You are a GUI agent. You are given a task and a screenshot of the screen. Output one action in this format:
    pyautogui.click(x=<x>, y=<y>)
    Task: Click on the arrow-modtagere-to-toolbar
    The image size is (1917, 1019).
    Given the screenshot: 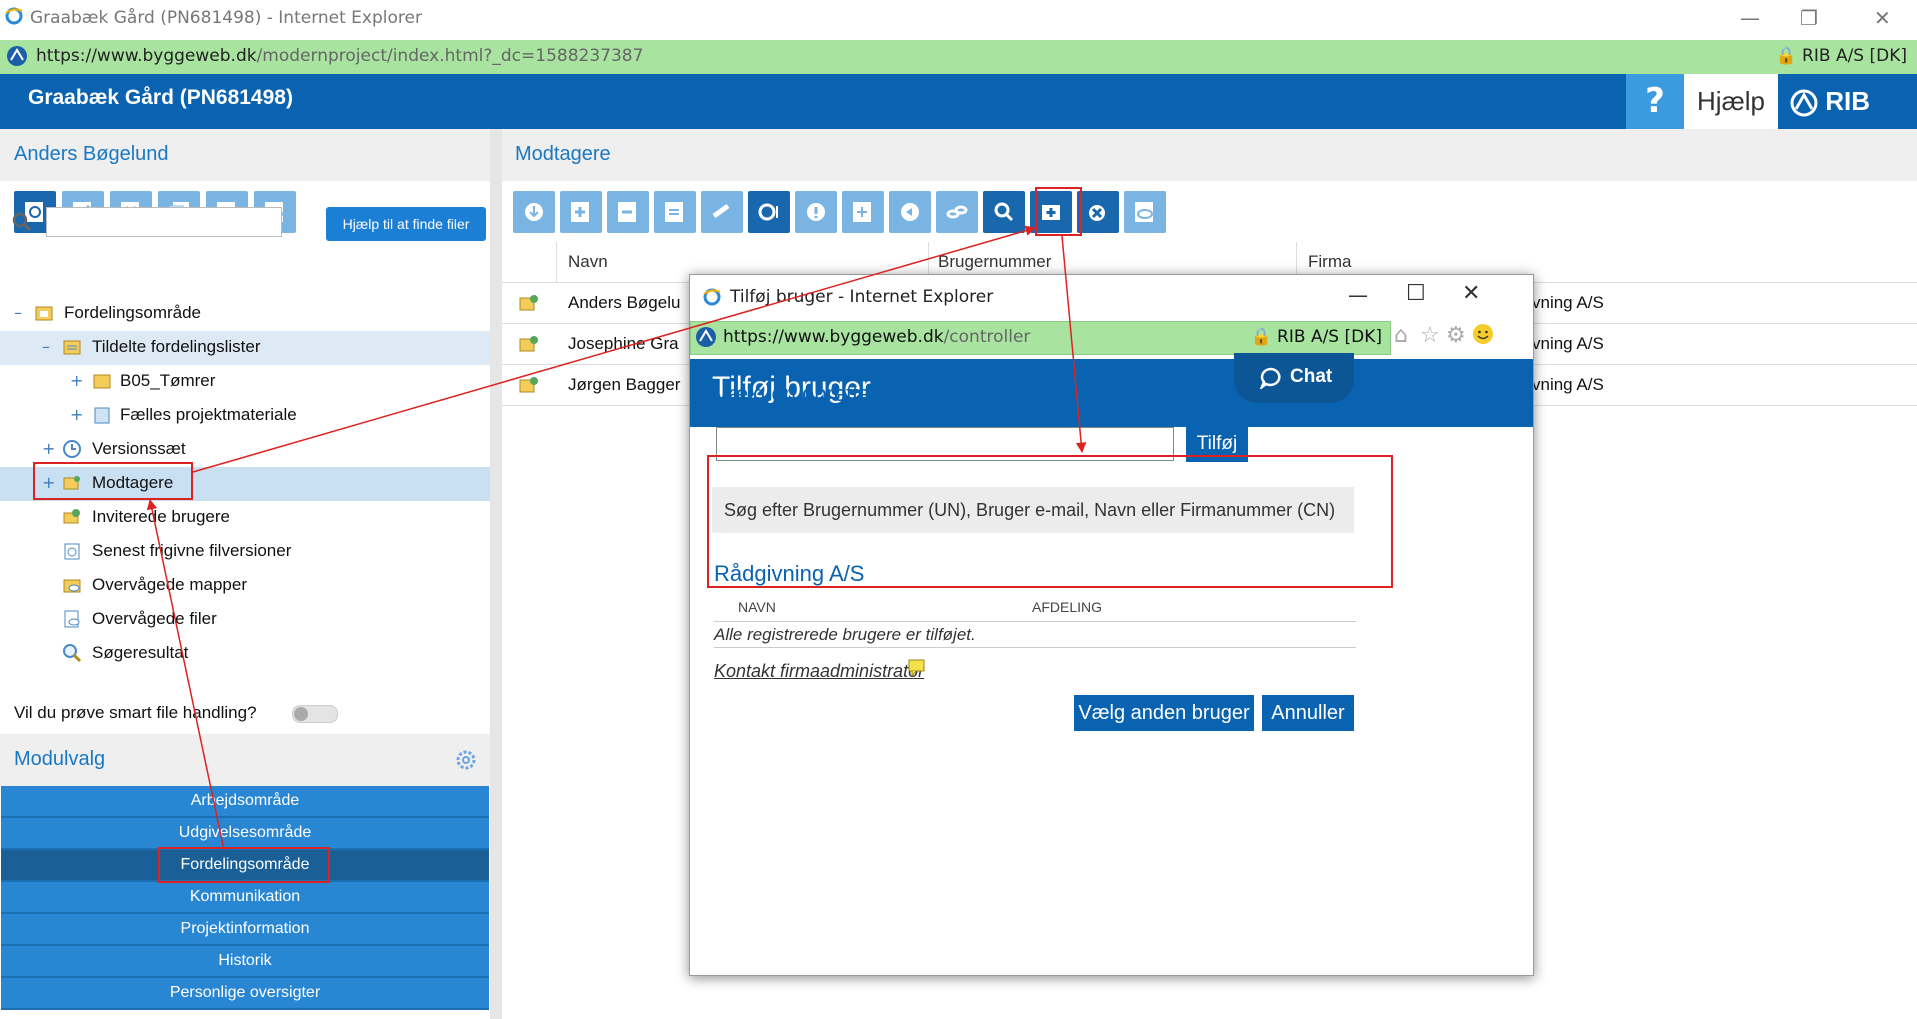 What is the action you would take?
    pyautogui.click(x=614, y=349)
    